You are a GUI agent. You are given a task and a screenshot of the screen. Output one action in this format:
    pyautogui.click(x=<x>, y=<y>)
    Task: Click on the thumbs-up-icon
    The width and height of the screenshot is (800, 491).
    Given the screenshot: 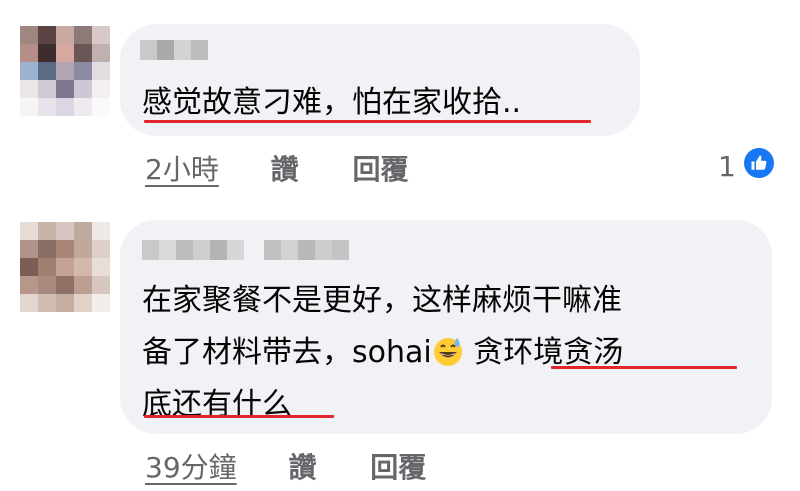 What is the action you would take?
    pyautogui.click(x=759, y=163)
    